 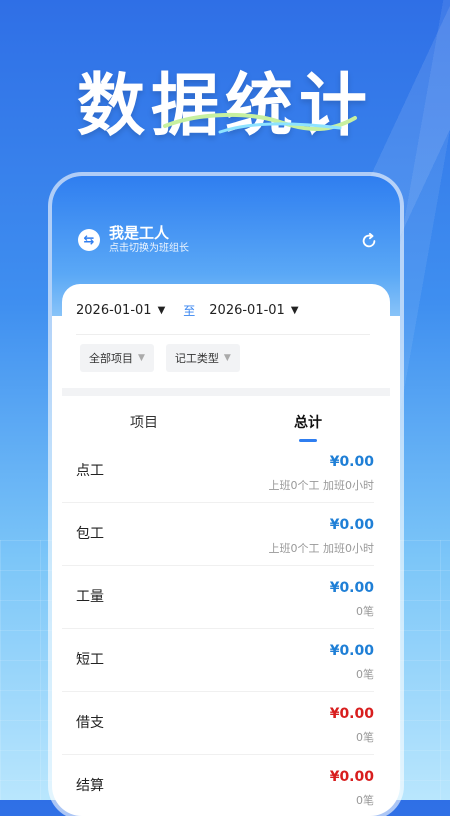 What do you see at coordinates (223, 334) in the screenshot?
I see `divider` at bounding box center [223, 334].